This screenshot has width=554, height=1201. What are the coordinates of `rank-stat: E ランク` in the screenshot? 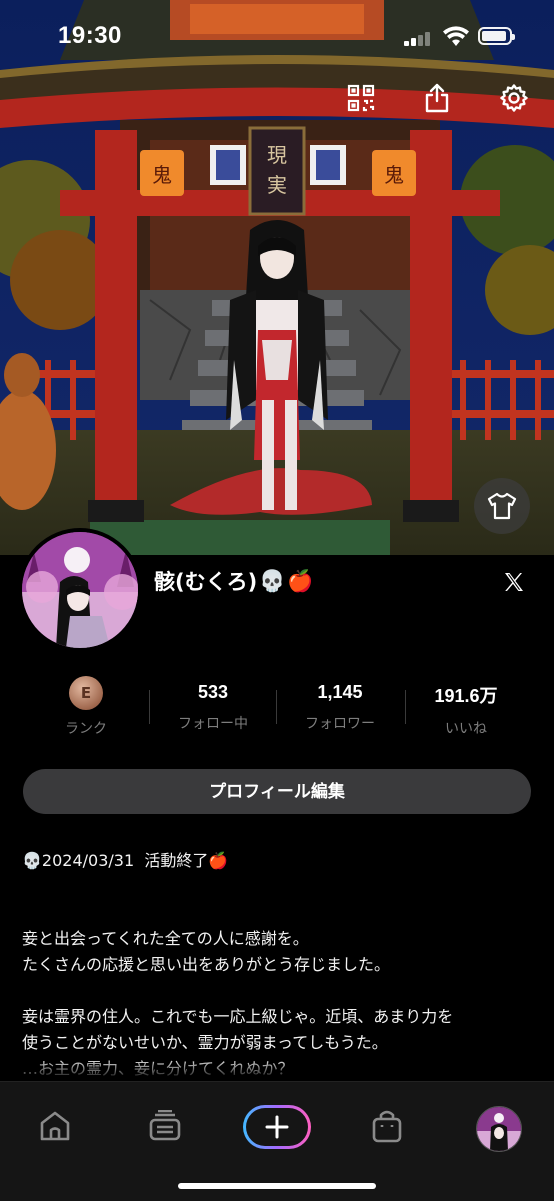 It's located at (86, 704).